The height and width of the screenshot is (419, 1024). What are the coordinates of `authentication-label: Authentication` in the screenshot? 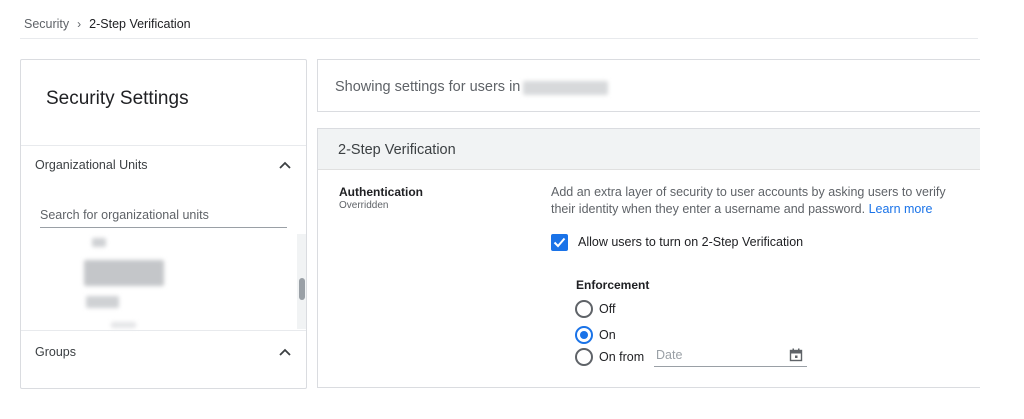 It's located at (381, 192).